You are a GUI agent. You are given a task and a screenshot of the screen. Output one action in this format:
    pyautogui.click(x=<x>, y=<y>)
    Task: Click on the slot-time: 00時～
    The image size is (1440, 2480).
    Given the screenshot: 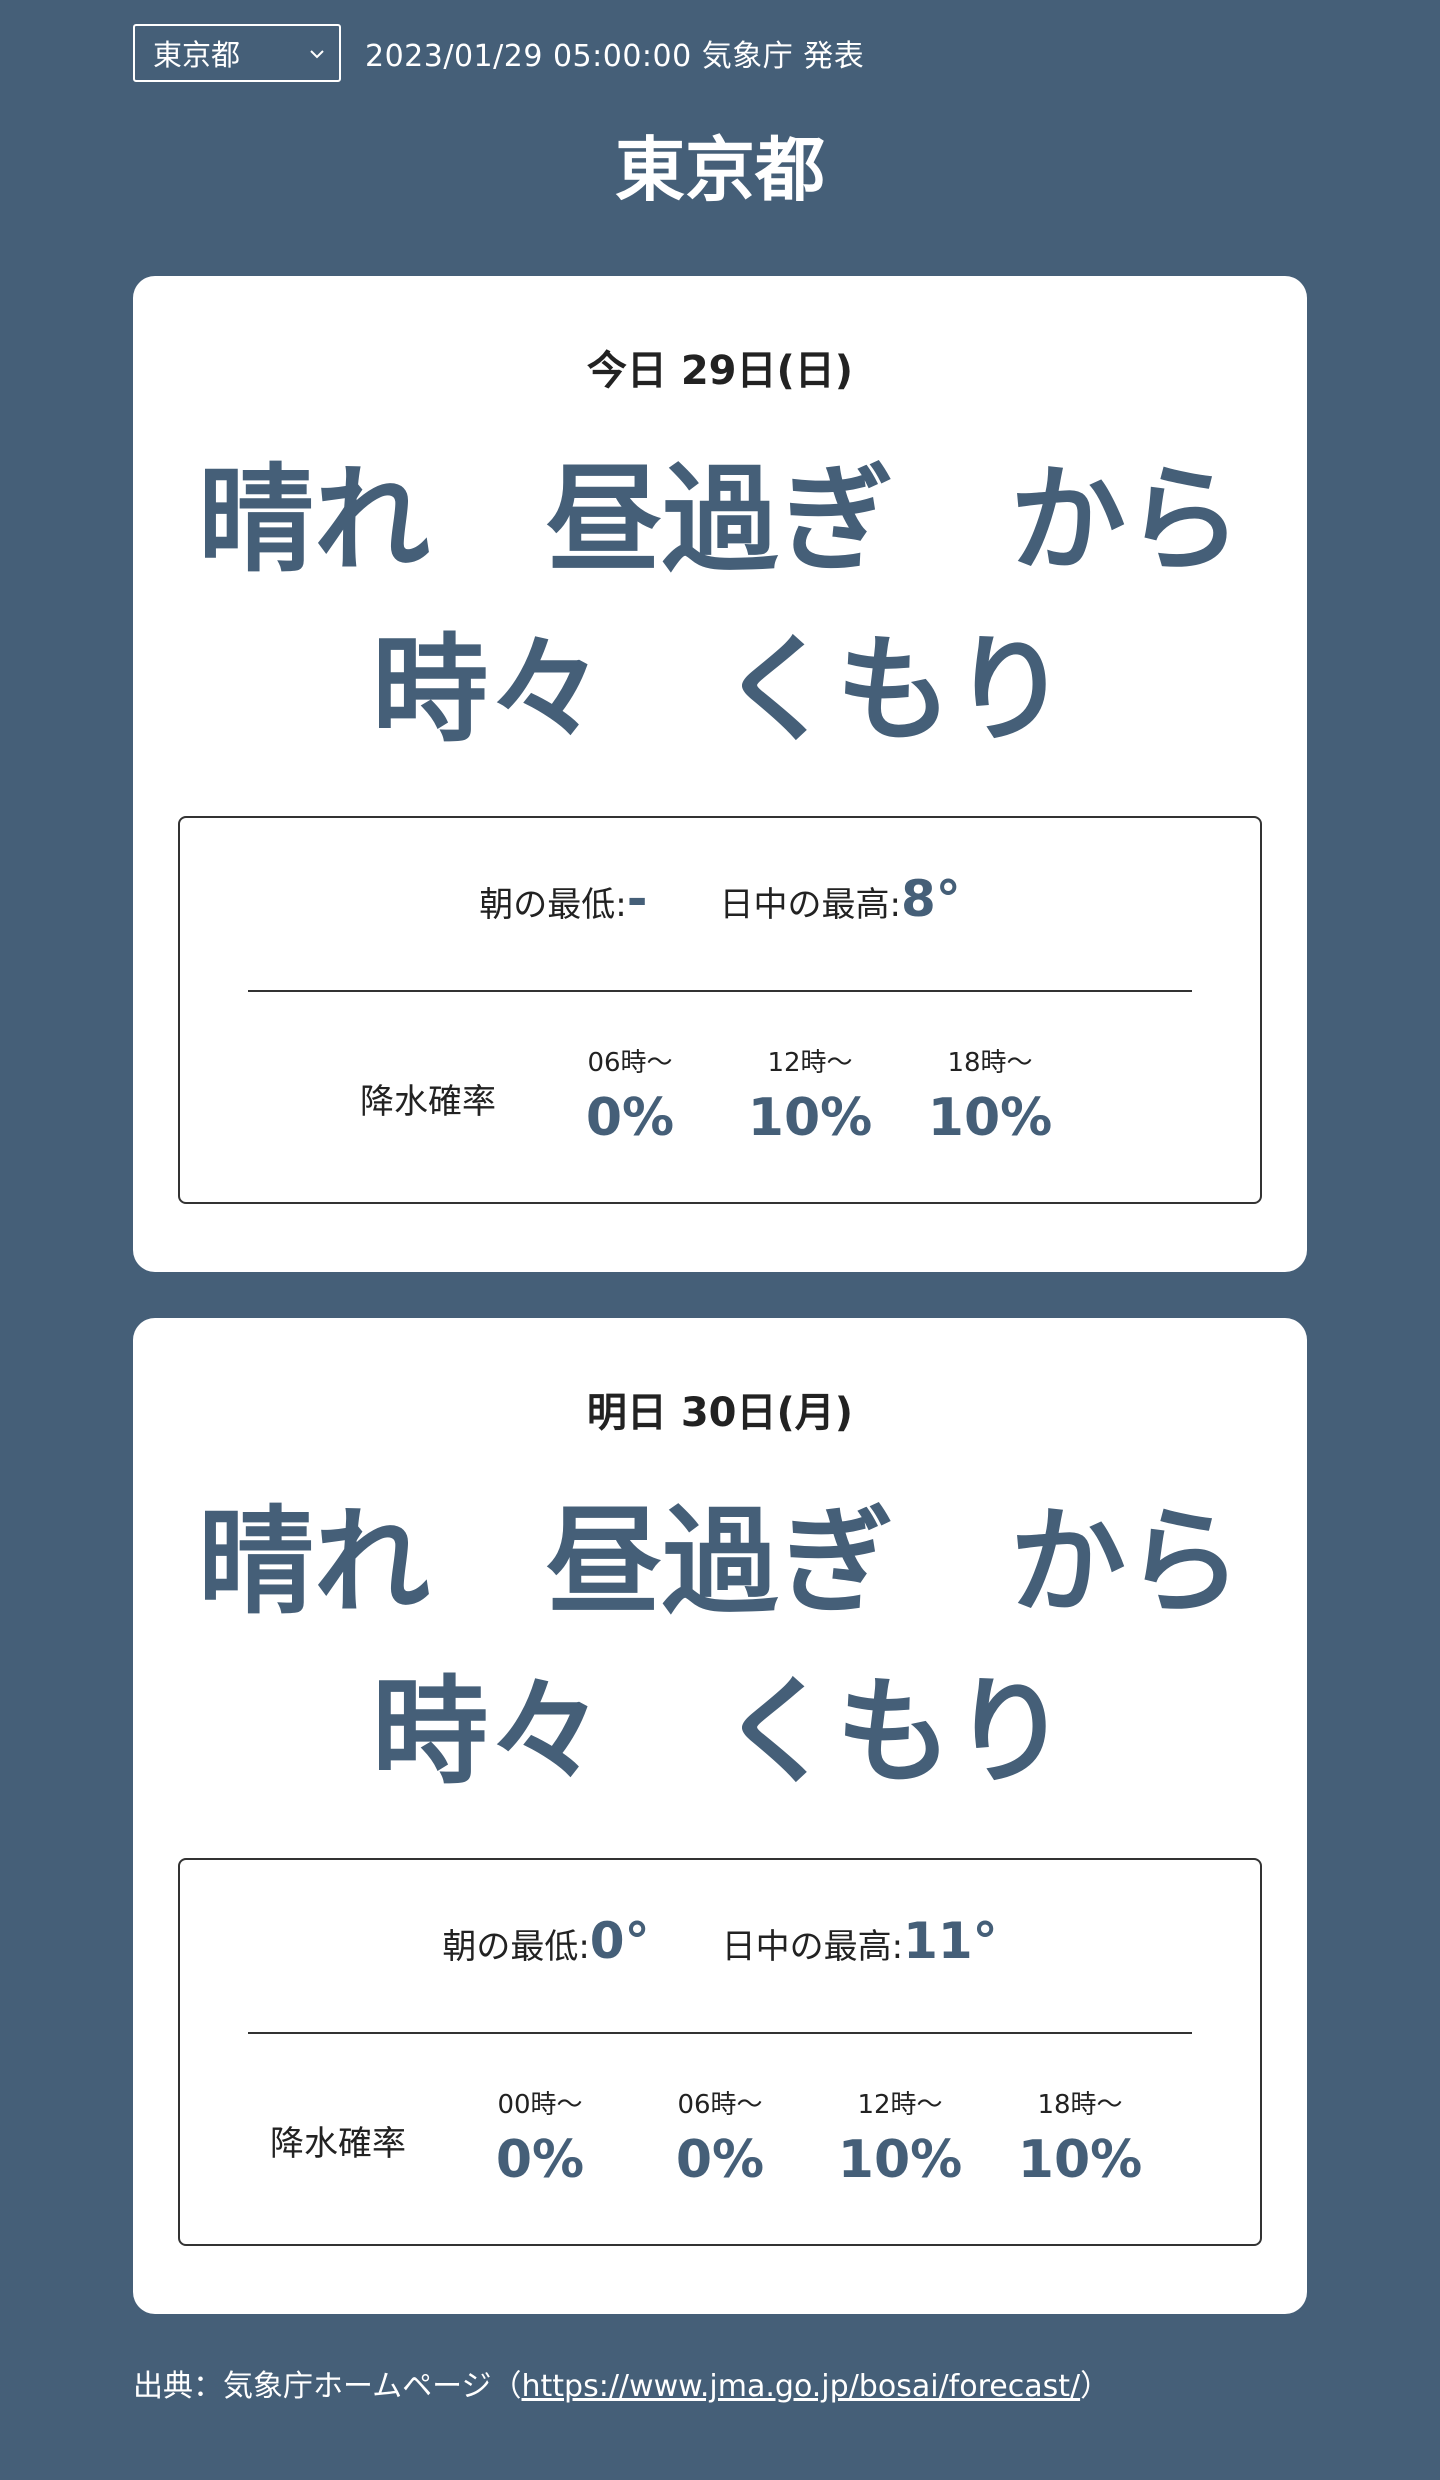 What is the action you would take?
    pyautogui.click(x=540, y=2105)
    